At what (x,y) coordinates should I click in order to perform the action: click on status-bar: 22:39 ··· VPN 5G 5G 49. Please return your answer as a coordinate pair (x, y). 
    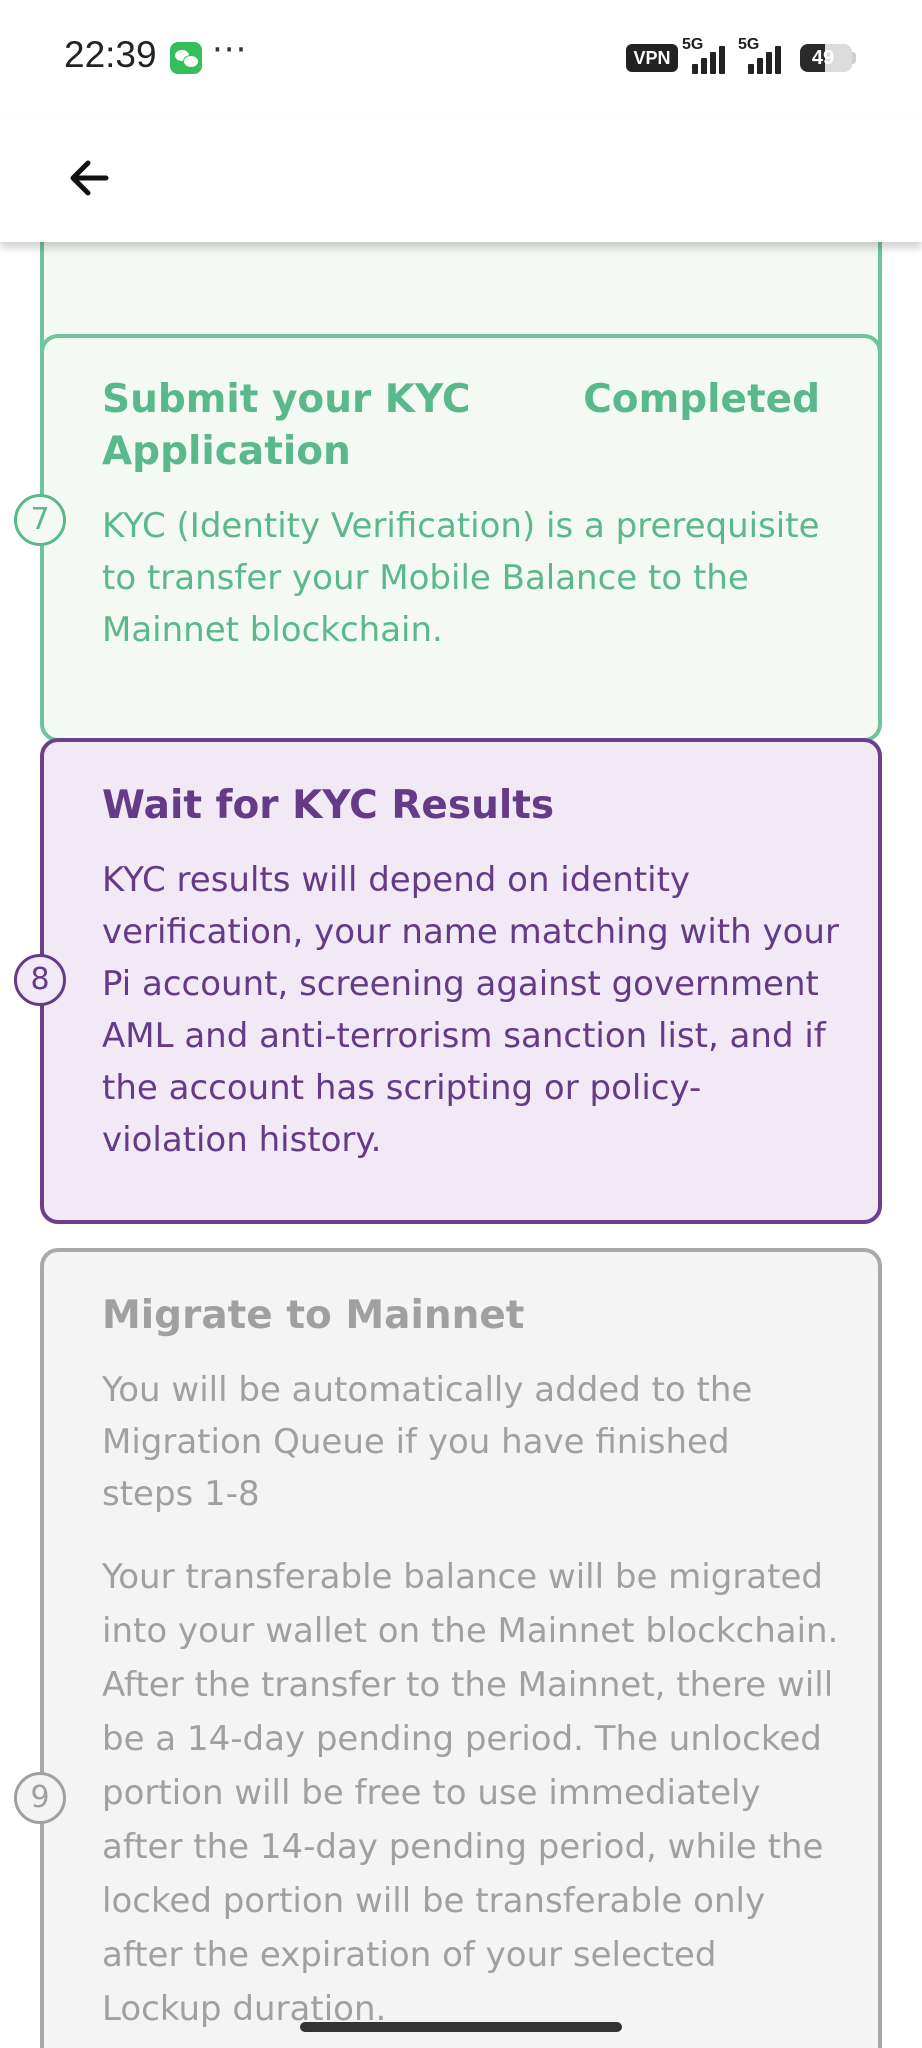
    Looking at the image, I should click on (461, 59).